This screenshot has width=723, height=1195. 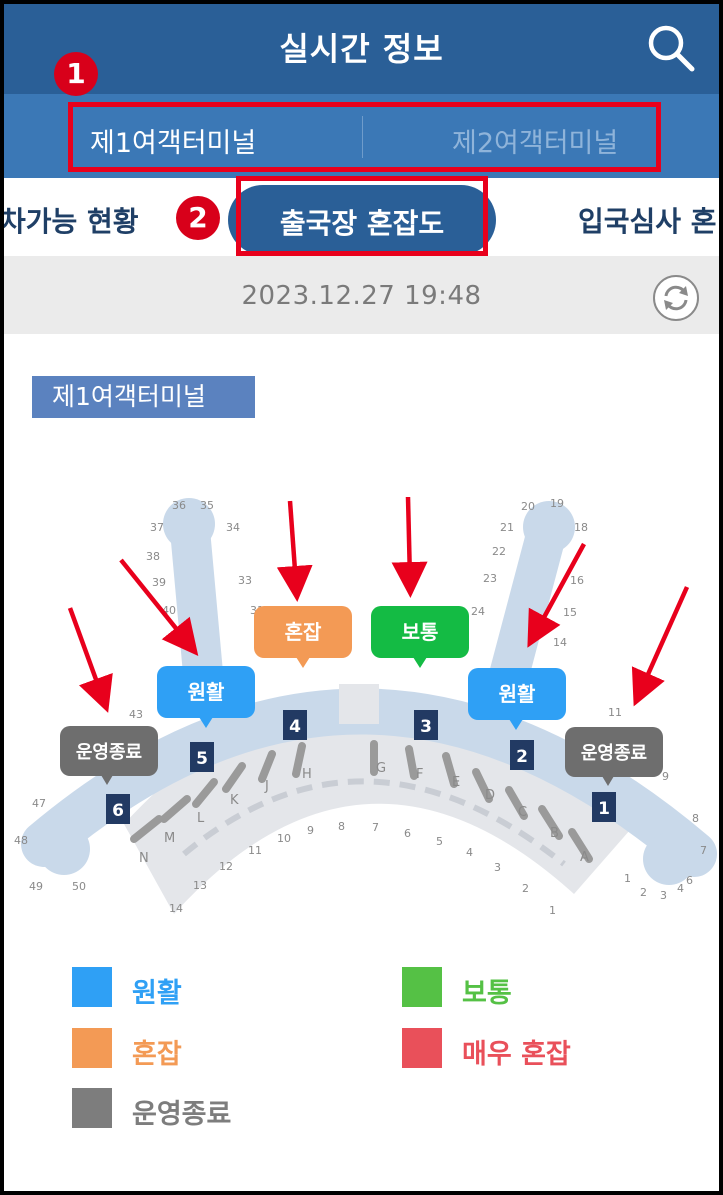 I want to click on counter-e: E, so click(x=456, y=782).